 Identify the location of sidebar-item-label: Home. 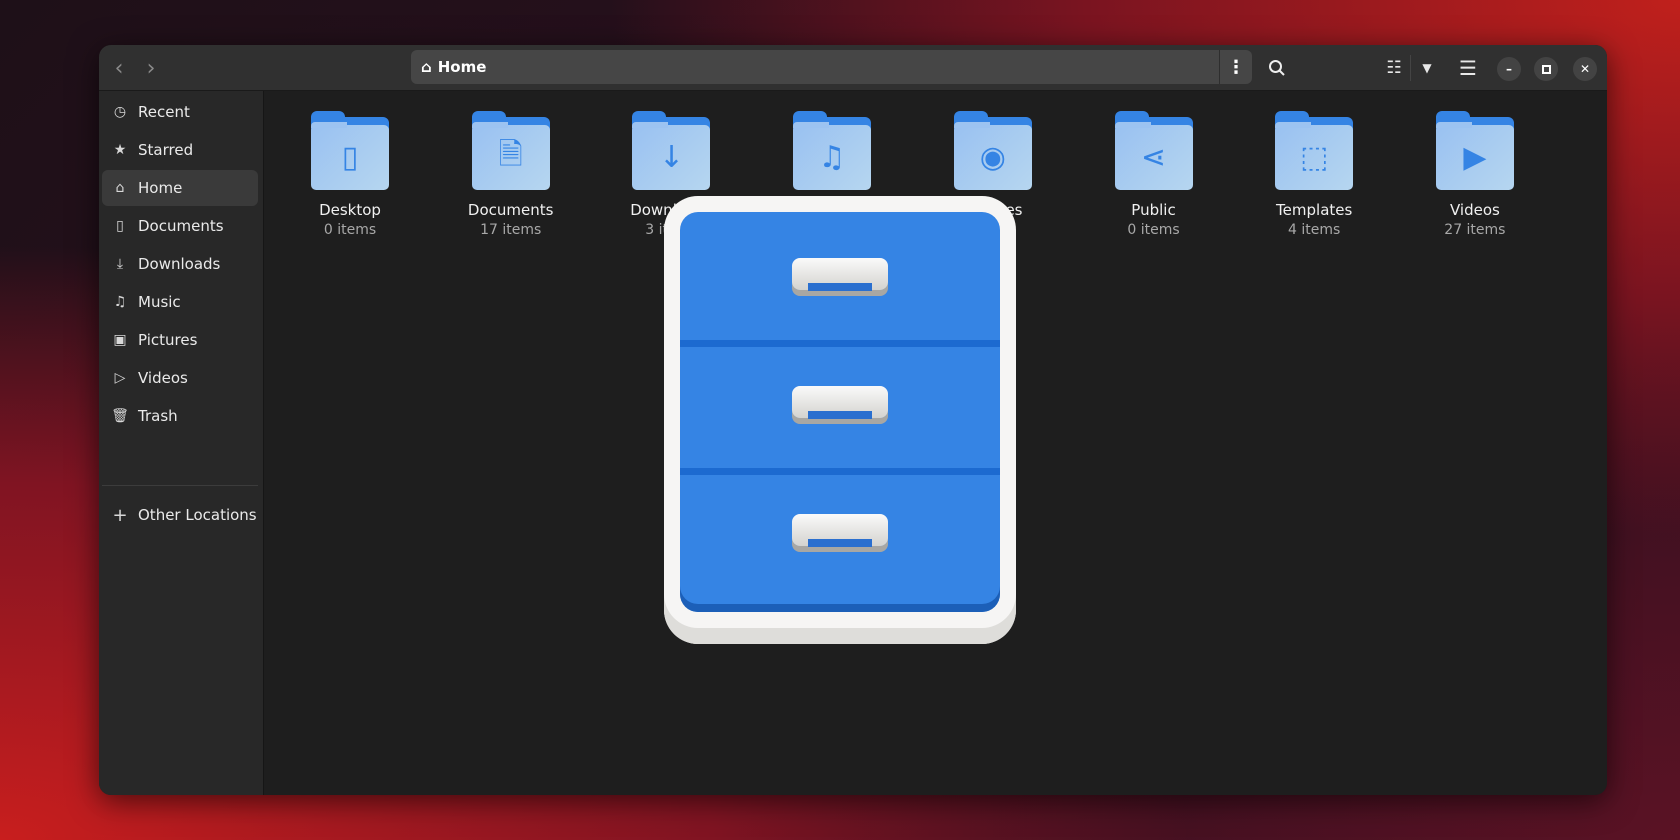
(160, 188).